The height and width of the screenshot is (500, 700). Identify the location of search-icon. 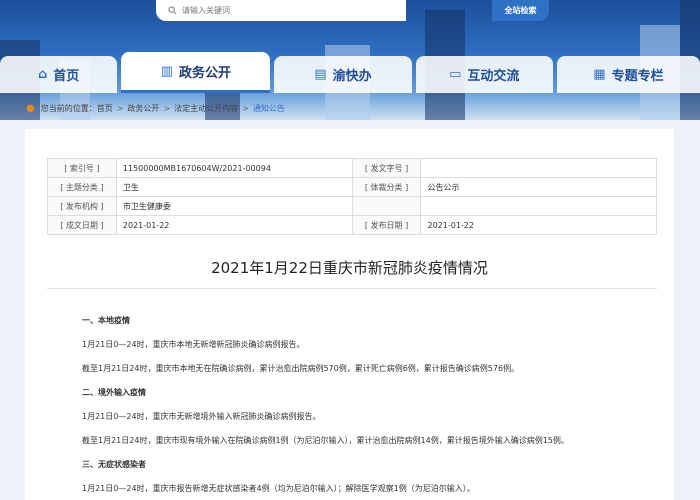
(172, 10).